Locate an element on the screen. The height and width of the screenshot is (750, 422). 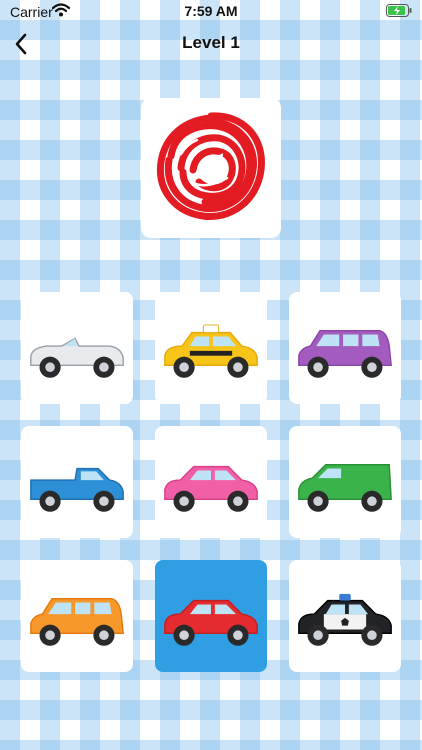
clock: 7:59 AM is located at coordinates (211, 11).